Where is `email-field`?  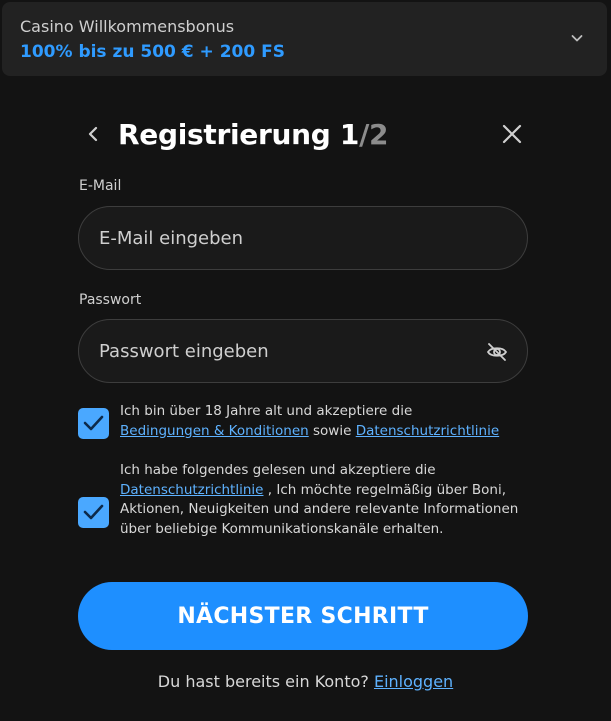 email-field is located at coordinates (289, 238).